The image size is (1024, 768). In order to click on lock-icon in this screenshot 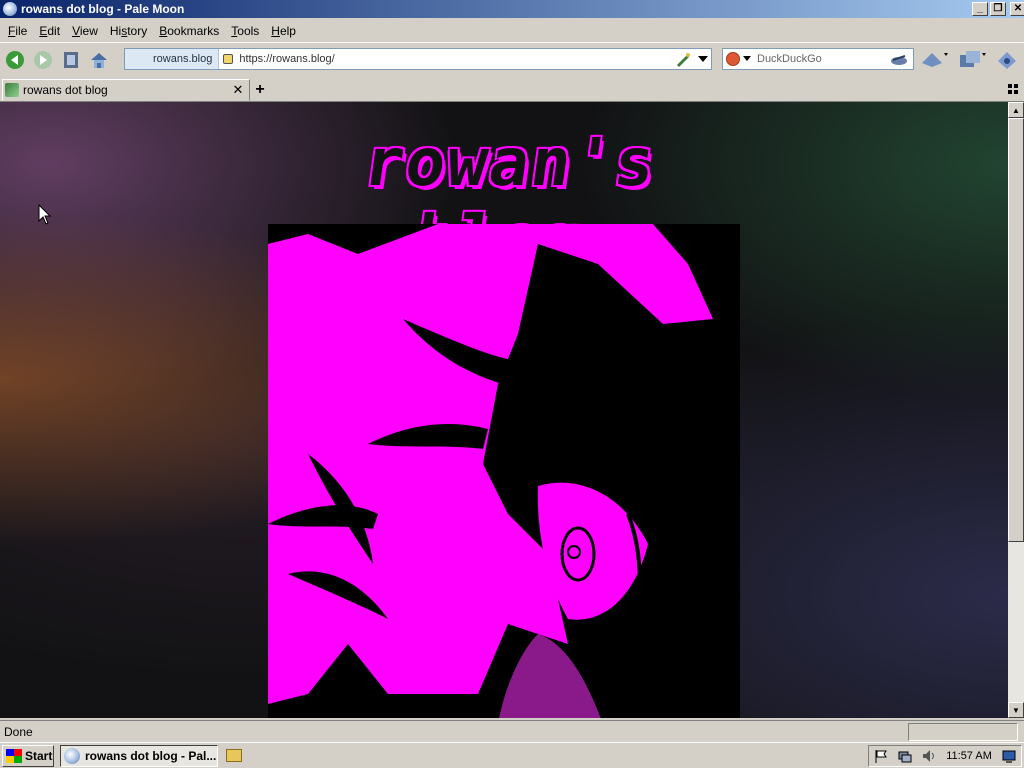, I will do `click(228, 59)`.